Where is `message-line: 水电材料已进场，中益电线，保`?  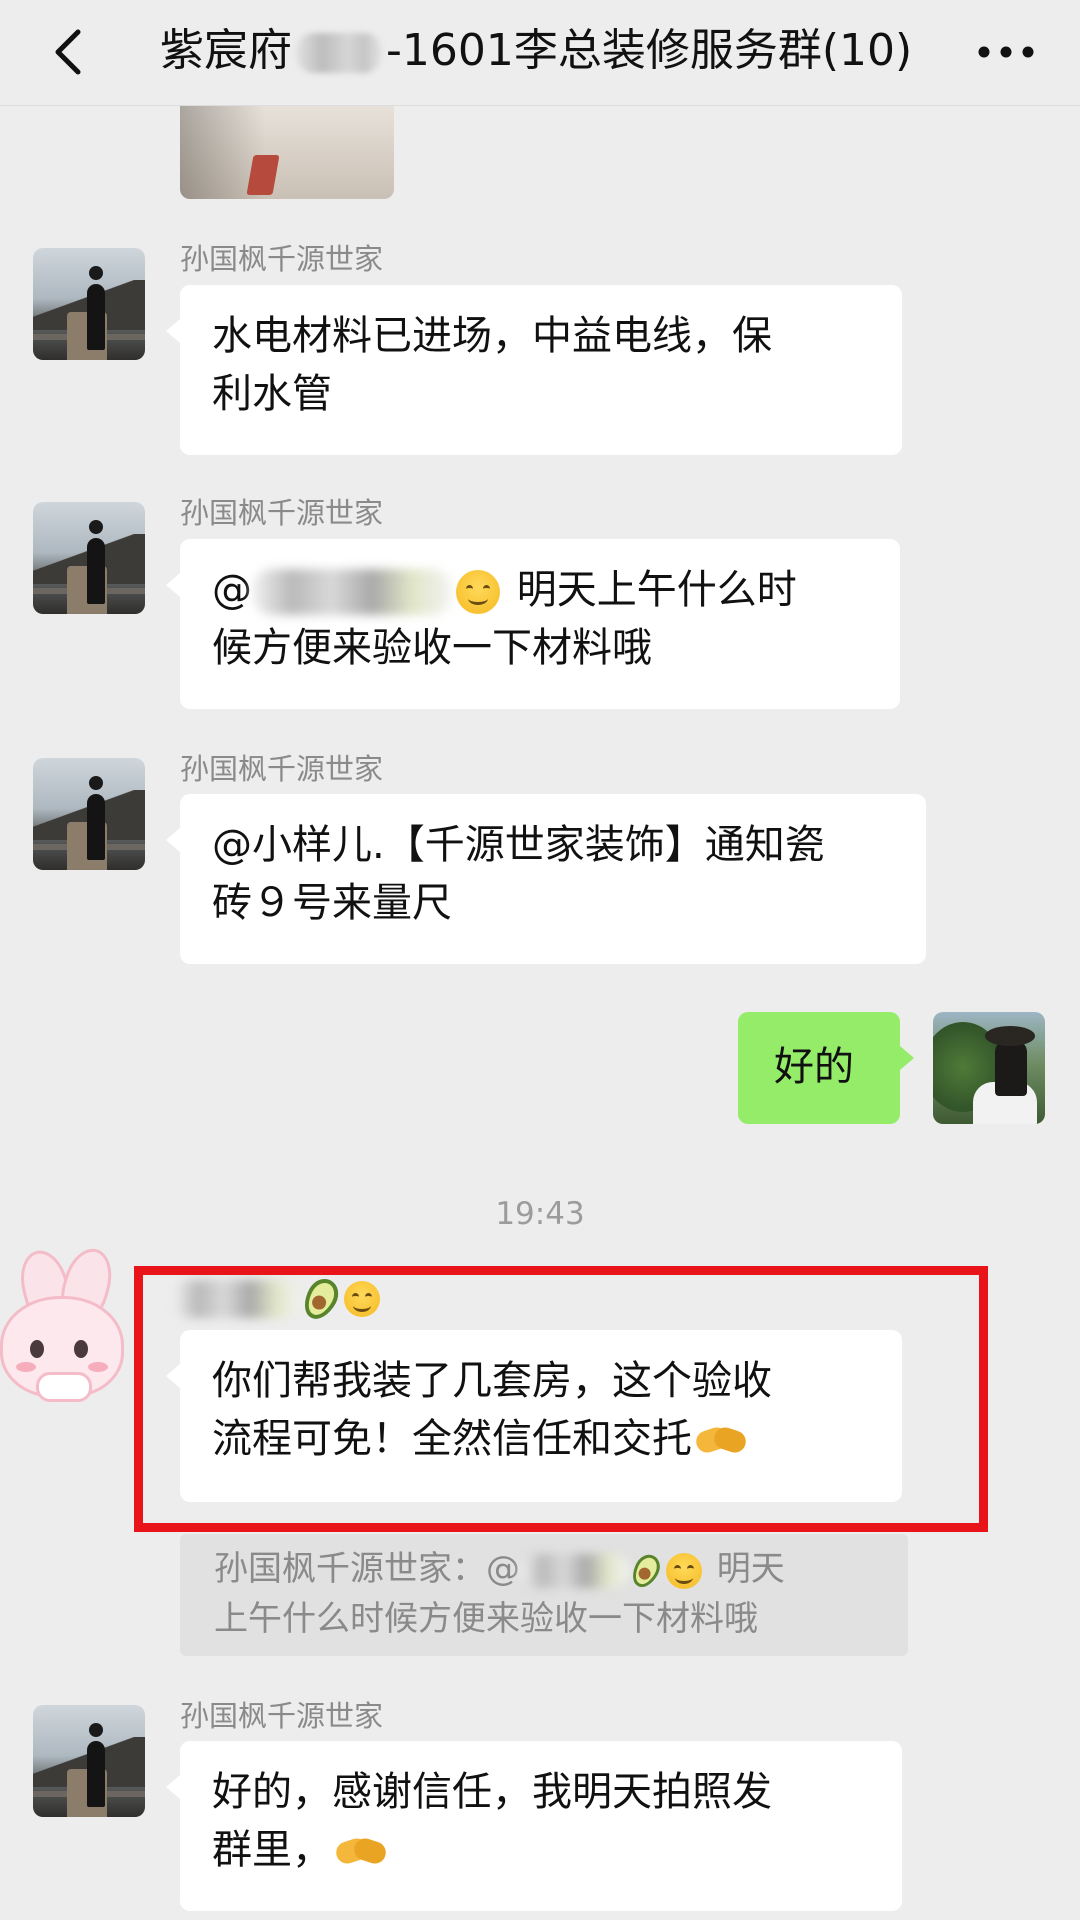 message-line: 水电材料已进场，中益电线，保 is located at coordinates (492, 336).